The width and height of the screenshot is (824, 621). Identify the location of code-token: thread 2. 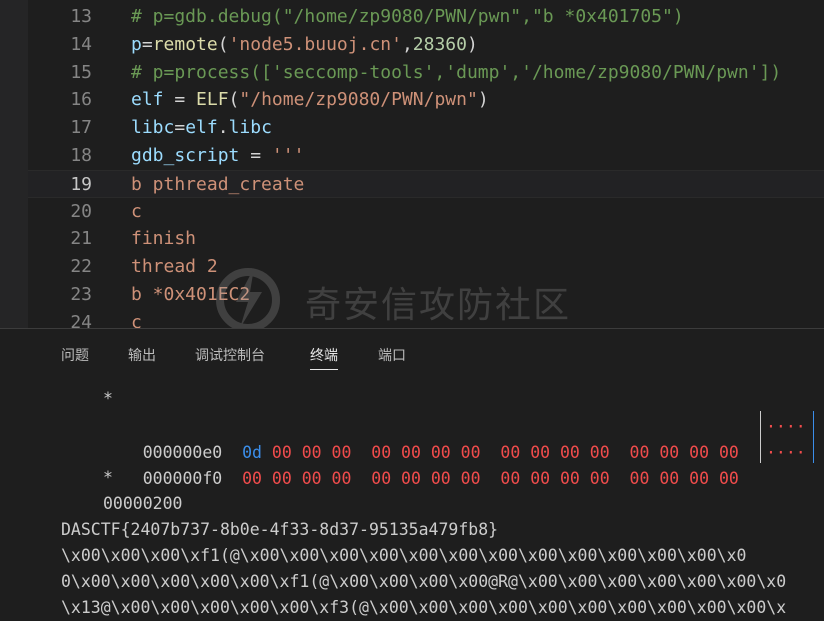
(174, 267).